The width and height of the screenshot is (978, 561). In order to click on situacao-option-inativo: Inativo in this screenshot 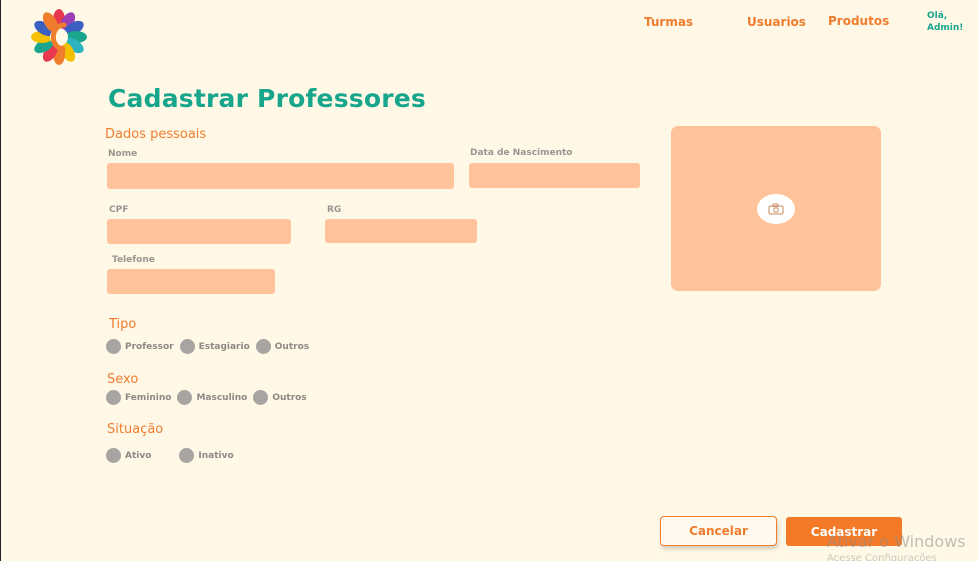, I will do `click(206, 455)`.